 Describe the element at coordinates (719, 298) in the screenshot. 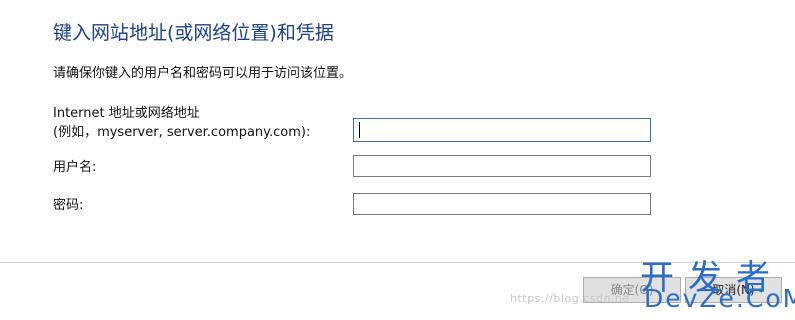

I see `watermark-brand-en: DevZe.CoM` at that location.